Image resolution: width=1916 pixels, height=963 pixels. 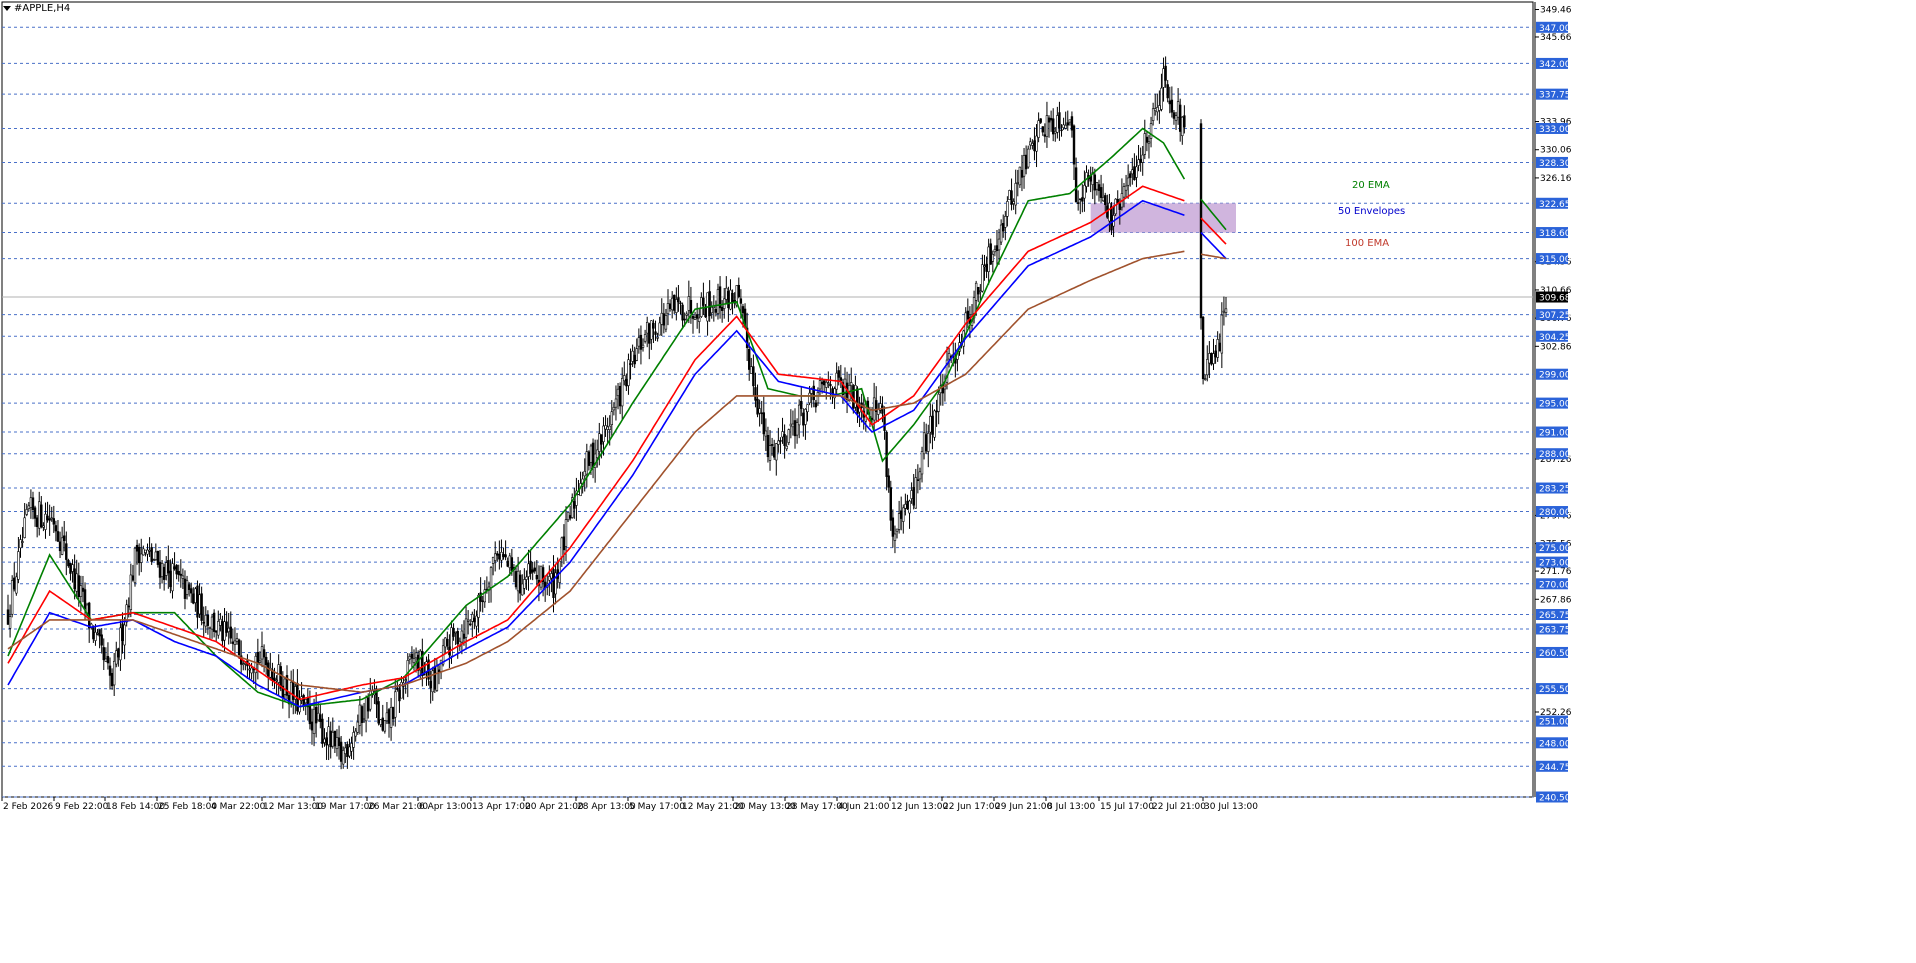 What do you see at coordinates (1555, 65) in the screenshot?
I see `level-label: 342.00` at bounding box center [1555, 65].